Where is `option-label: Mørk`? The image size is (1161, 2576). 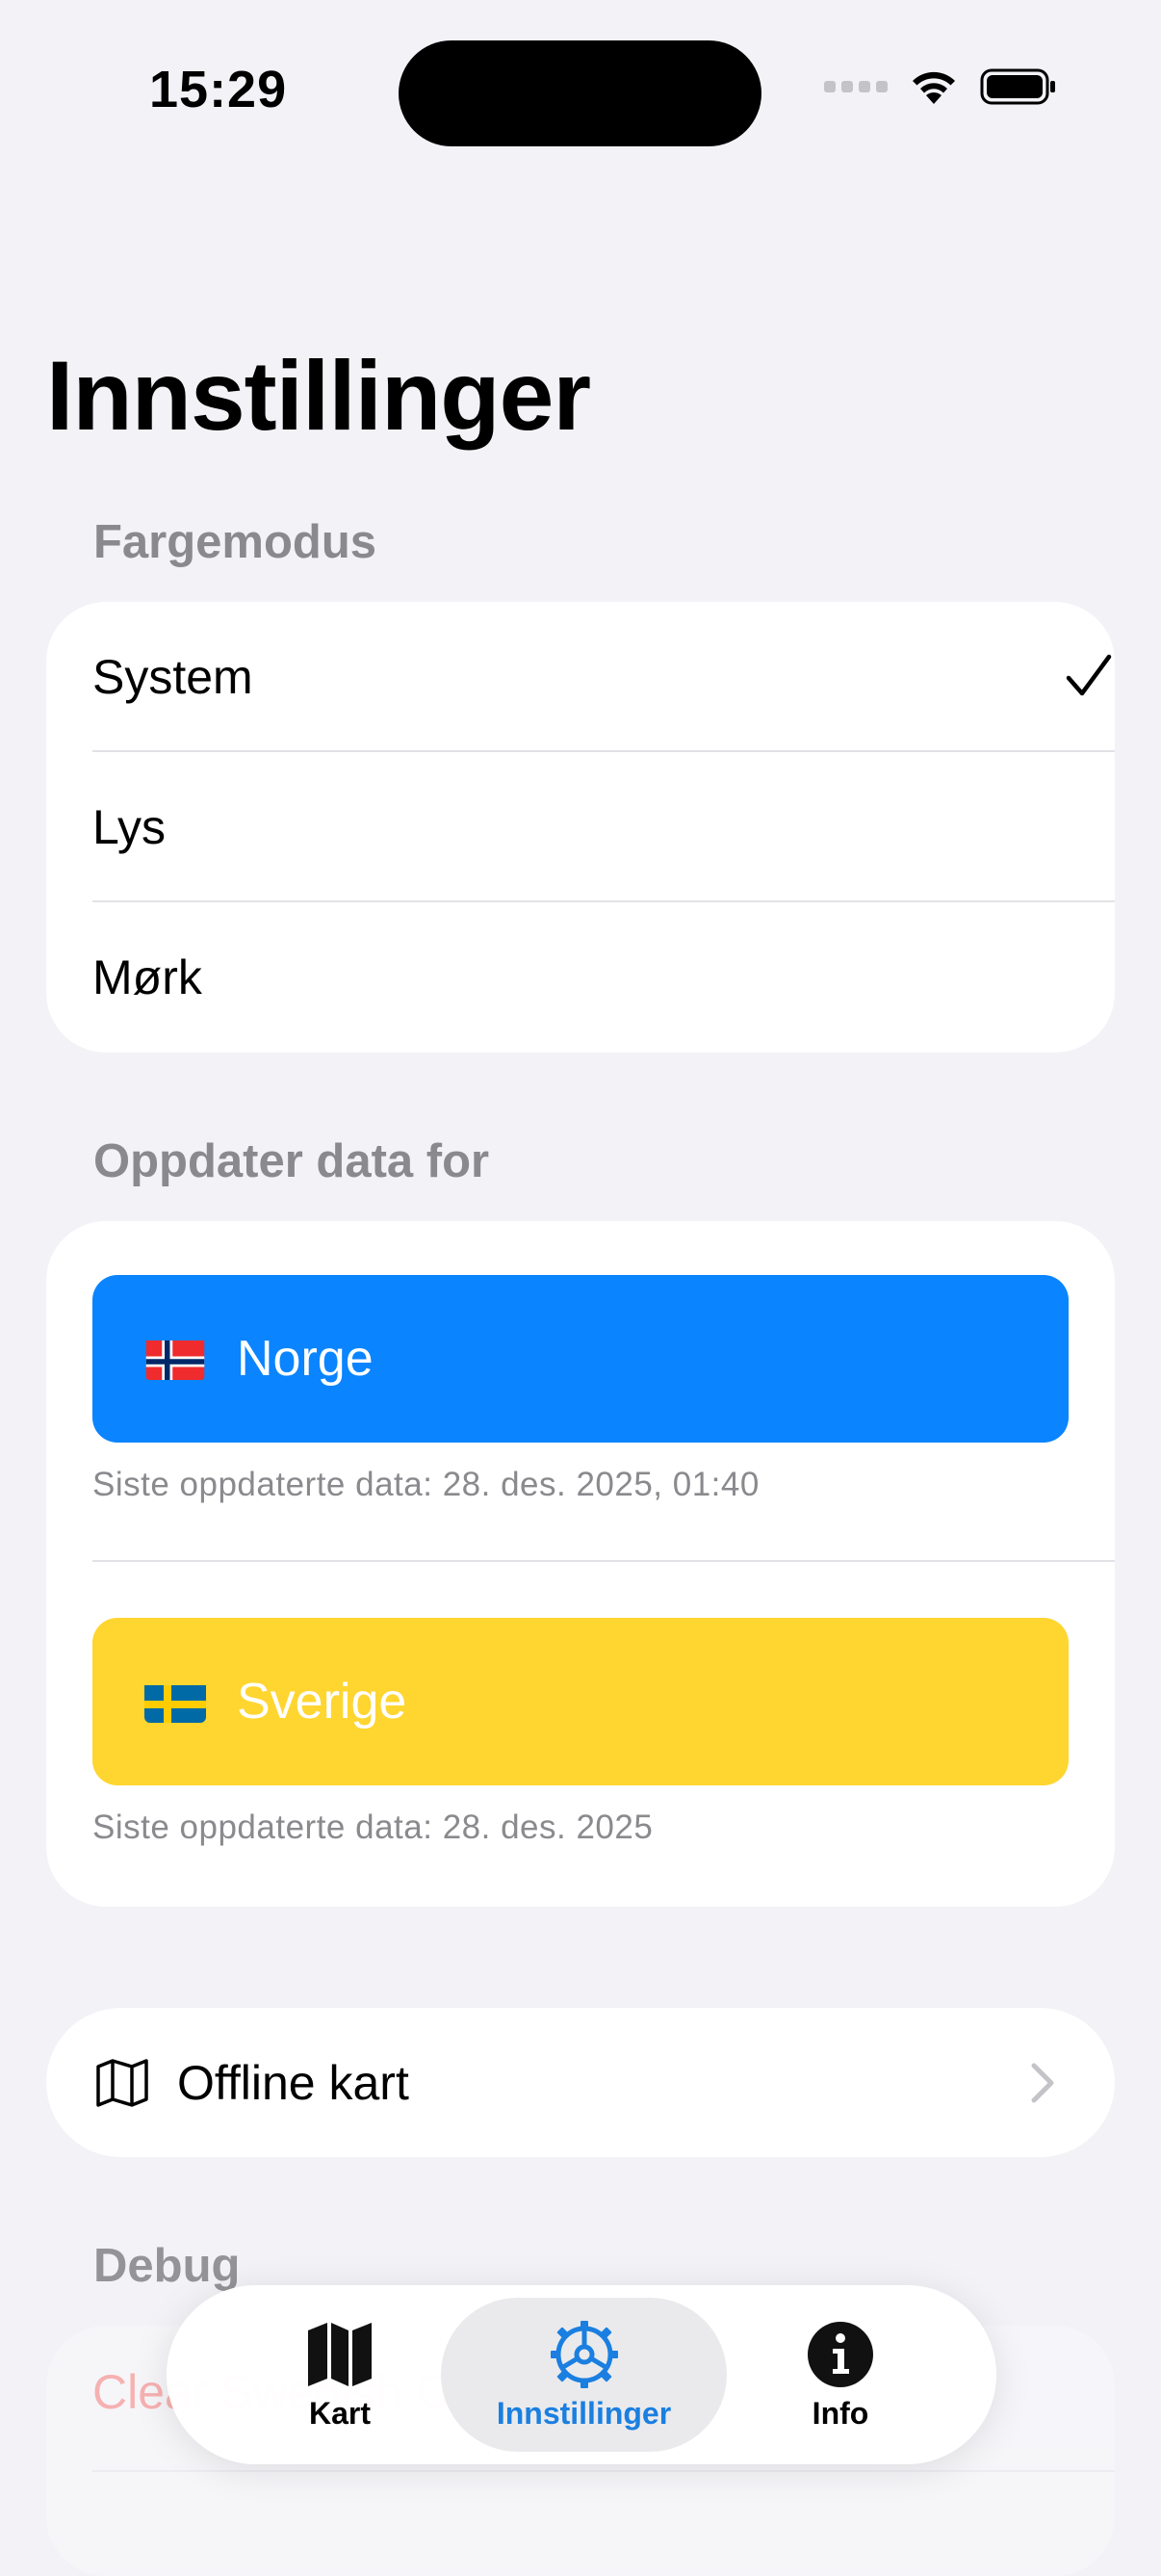 option-label: Mørk is located at coordinates (147, 977).